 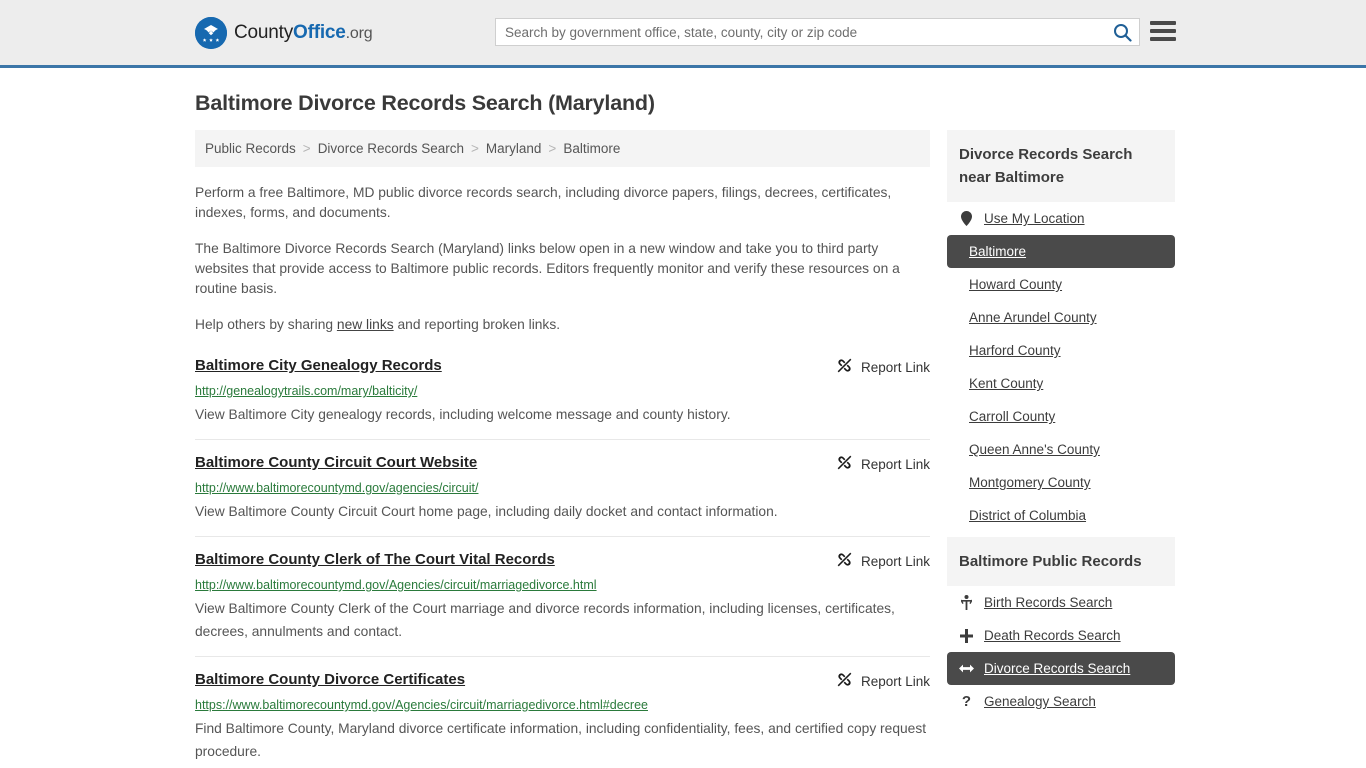 I want to click on sidebar-item-howard-county: Howard County, so click(x=1061, y=284).